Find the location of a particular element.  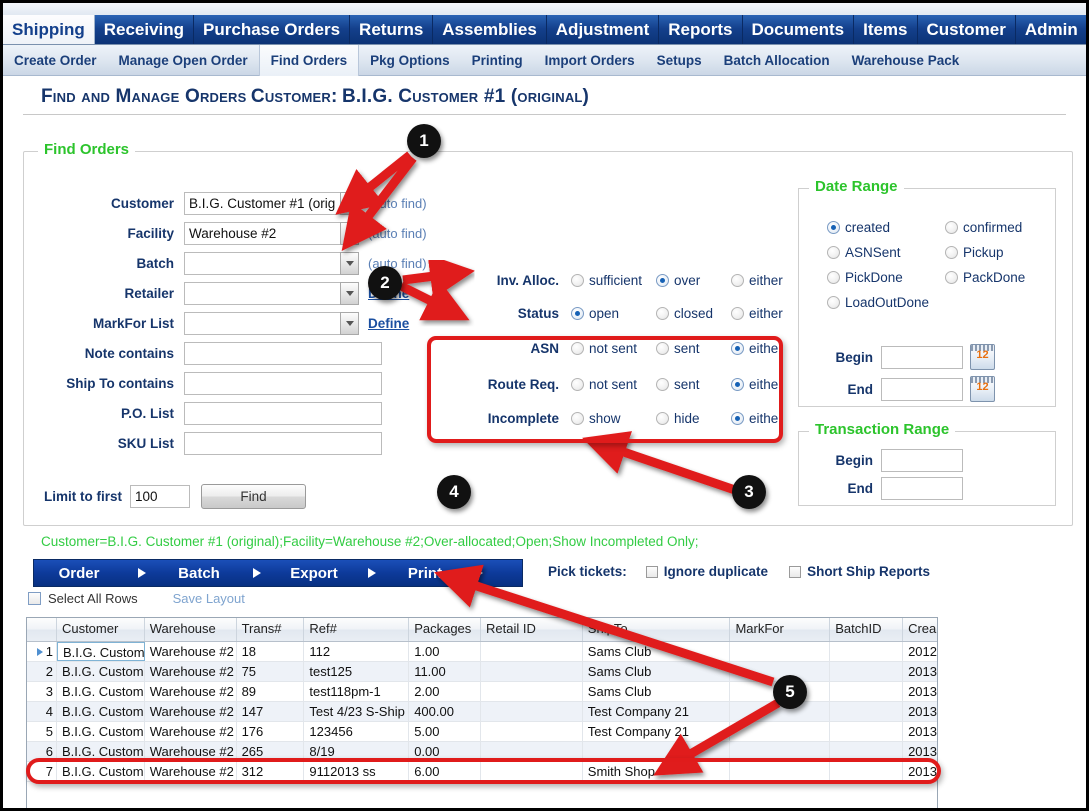

radio-group-inv-alloc: Inv. Alloc. sufficient over either is located at coordinates (624, 280).